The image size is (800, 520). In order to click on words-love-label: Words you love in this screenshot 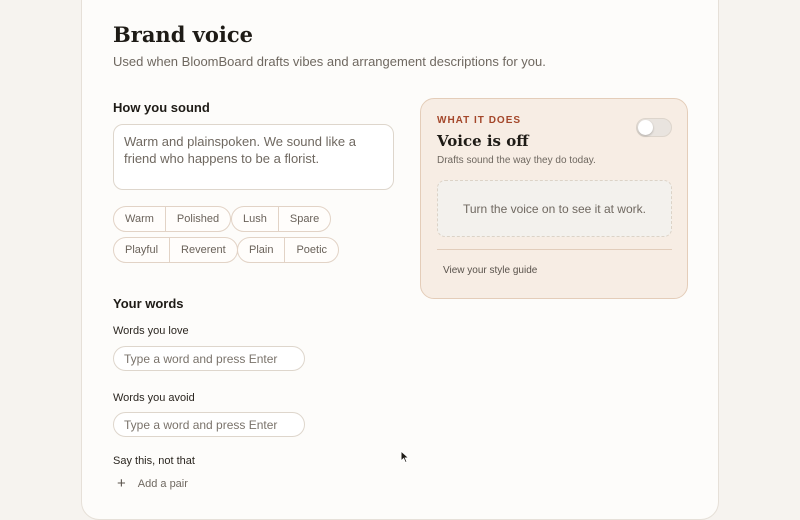, I will do `click(151, 331)`.